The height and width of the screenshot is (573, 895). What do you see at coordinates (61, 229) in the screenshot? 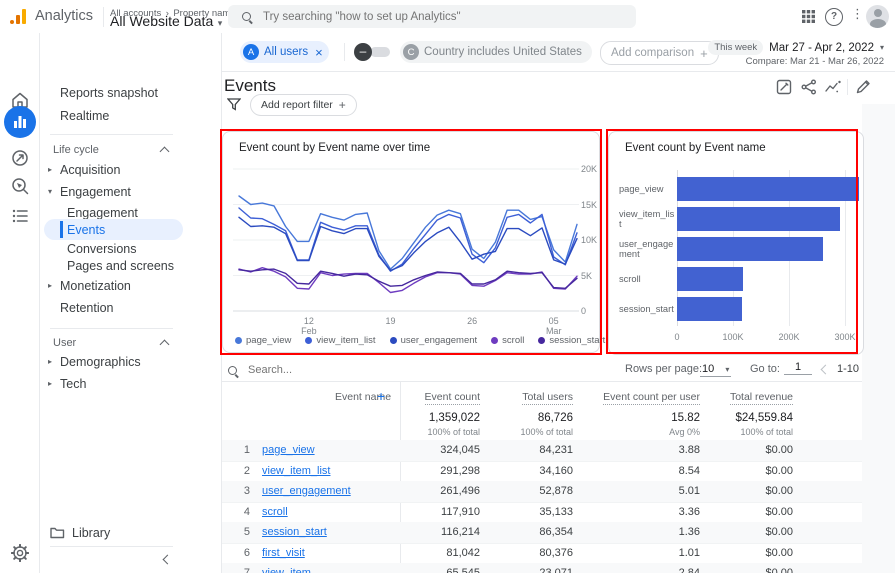
I see `selected-item-indicator` at bounding box center [61, 229].